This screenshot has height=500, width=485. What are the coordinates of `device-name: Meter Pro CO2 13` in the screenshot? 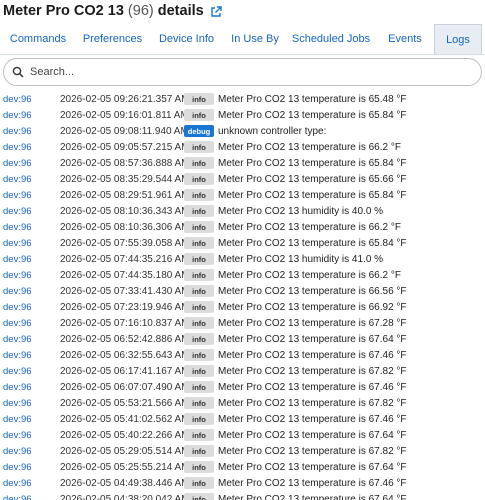 It's located at (63, 11).